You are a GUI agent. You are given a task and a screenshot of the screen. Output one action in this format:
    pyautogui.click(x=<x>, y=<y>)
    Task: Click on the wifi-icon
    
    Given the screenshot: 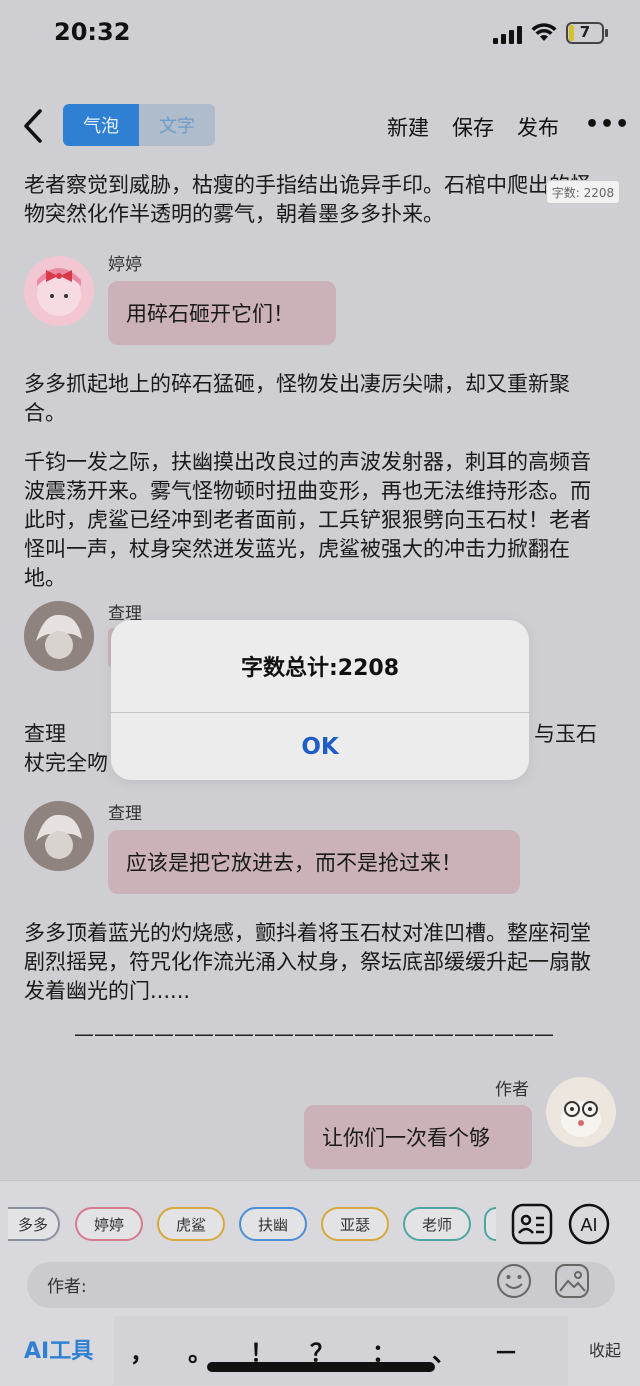 What is the action you would take?
    pyautogui.click(x=544, y=32)
    